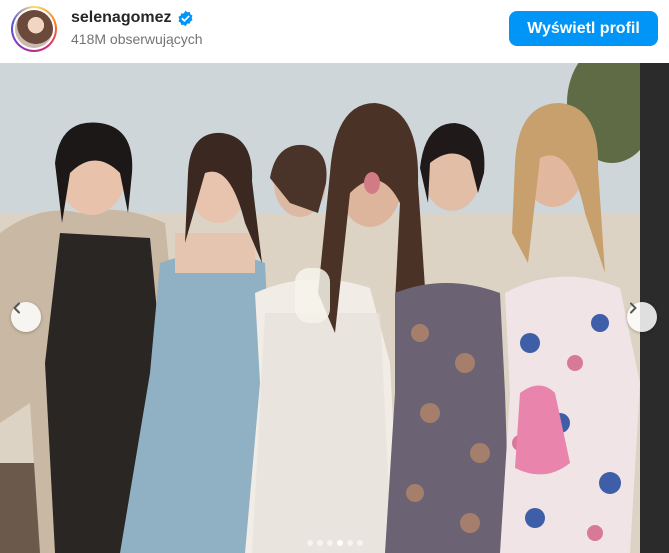  I want to click on previous-slide-button, so click(26, 317).